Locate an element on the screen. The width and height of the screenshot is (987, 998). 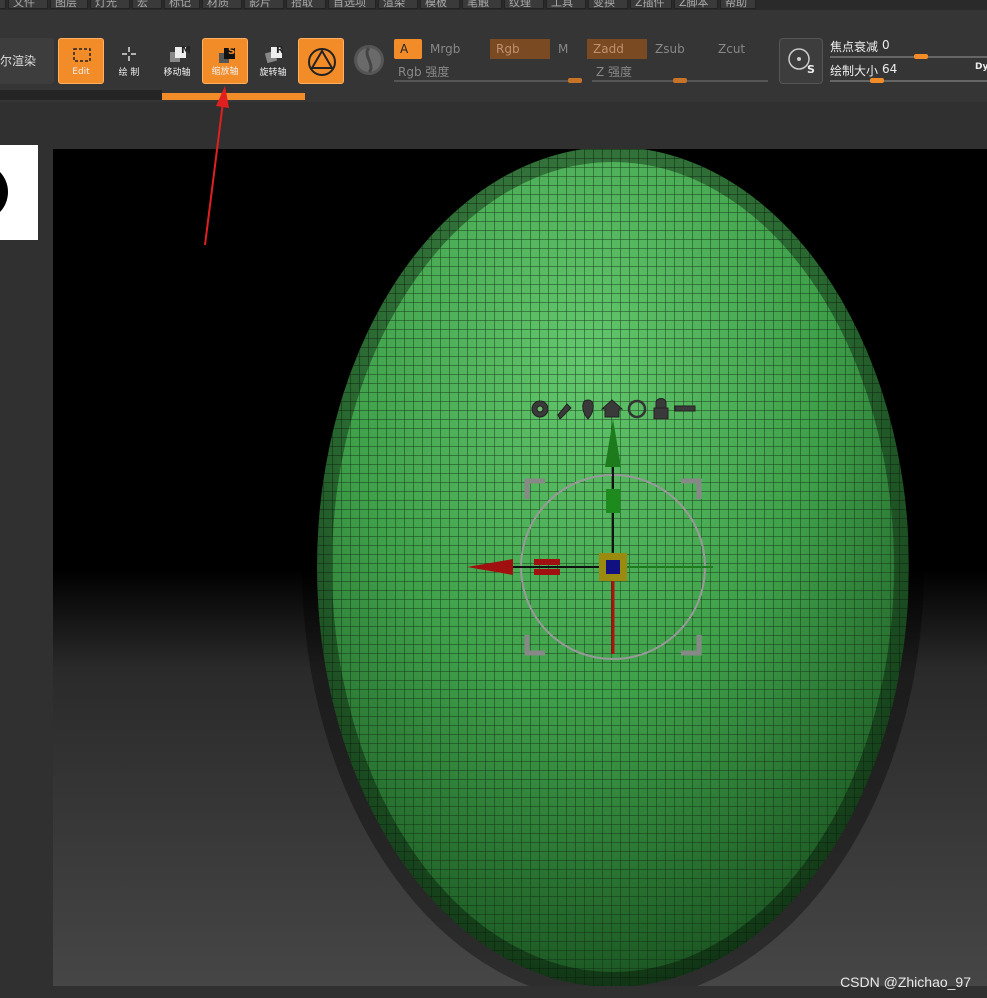
menu-bar: 文件 图层 灯光宏标记 材质 影片 拾取 首选项 渲染 模板 笔触 纹理 工具 变换 Z插件 Z脚本 帮助 is located at coordinates (493, 5).